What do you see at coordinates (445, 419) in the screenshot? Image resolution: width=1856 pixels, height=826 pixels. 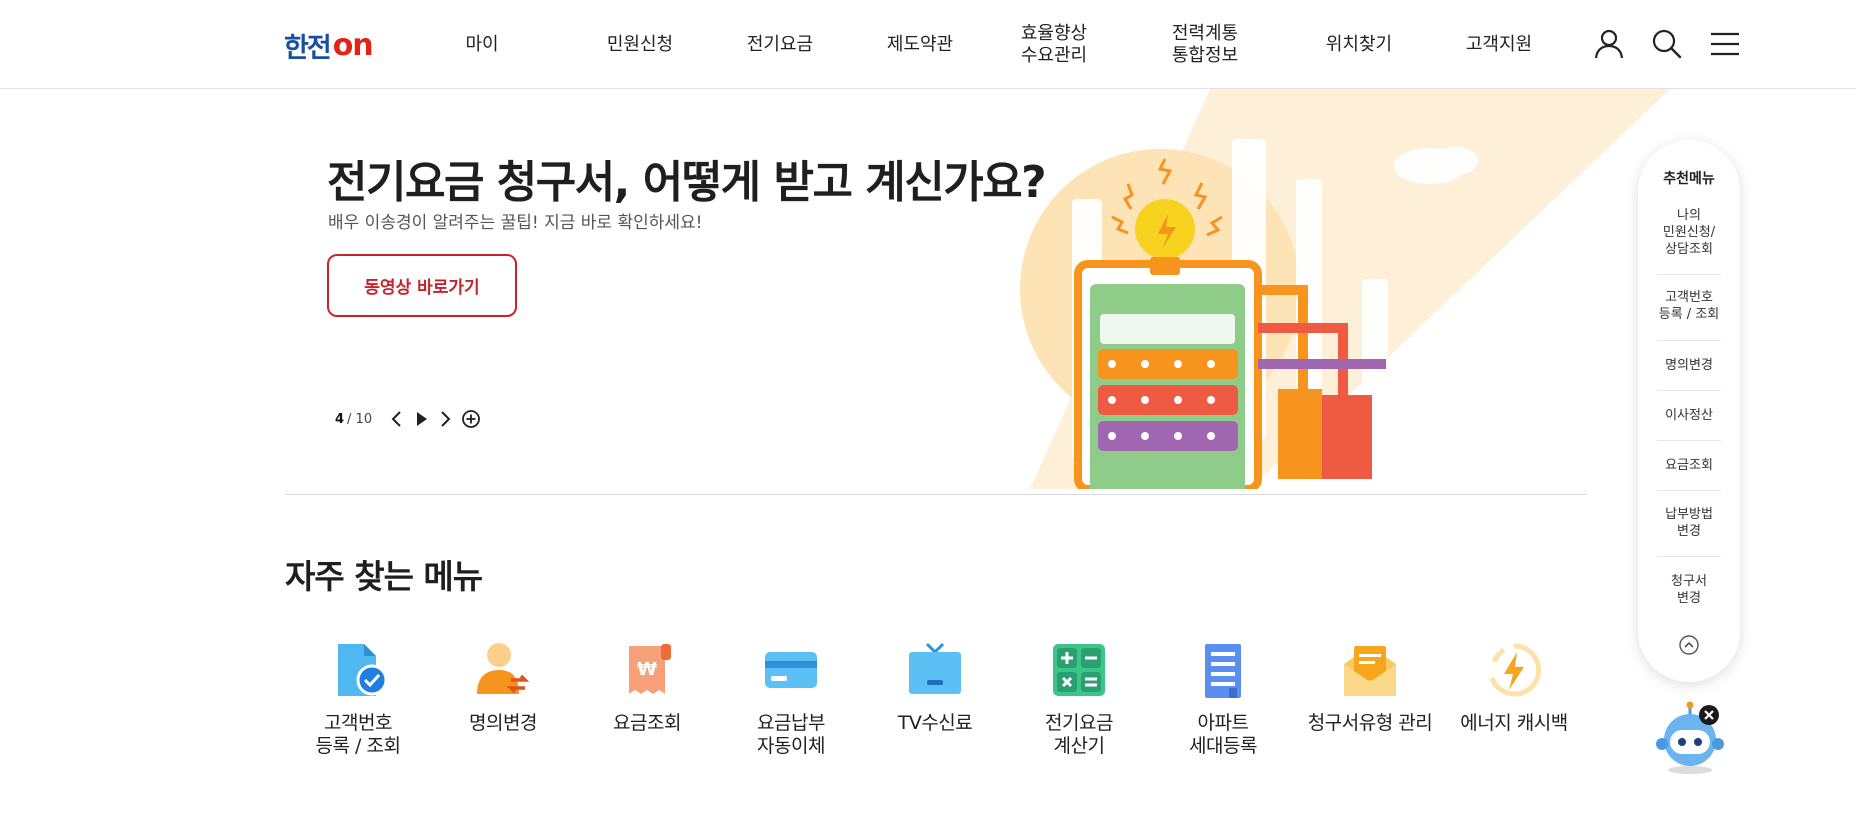 I see `next-icon` at bounding box center [445, 419].